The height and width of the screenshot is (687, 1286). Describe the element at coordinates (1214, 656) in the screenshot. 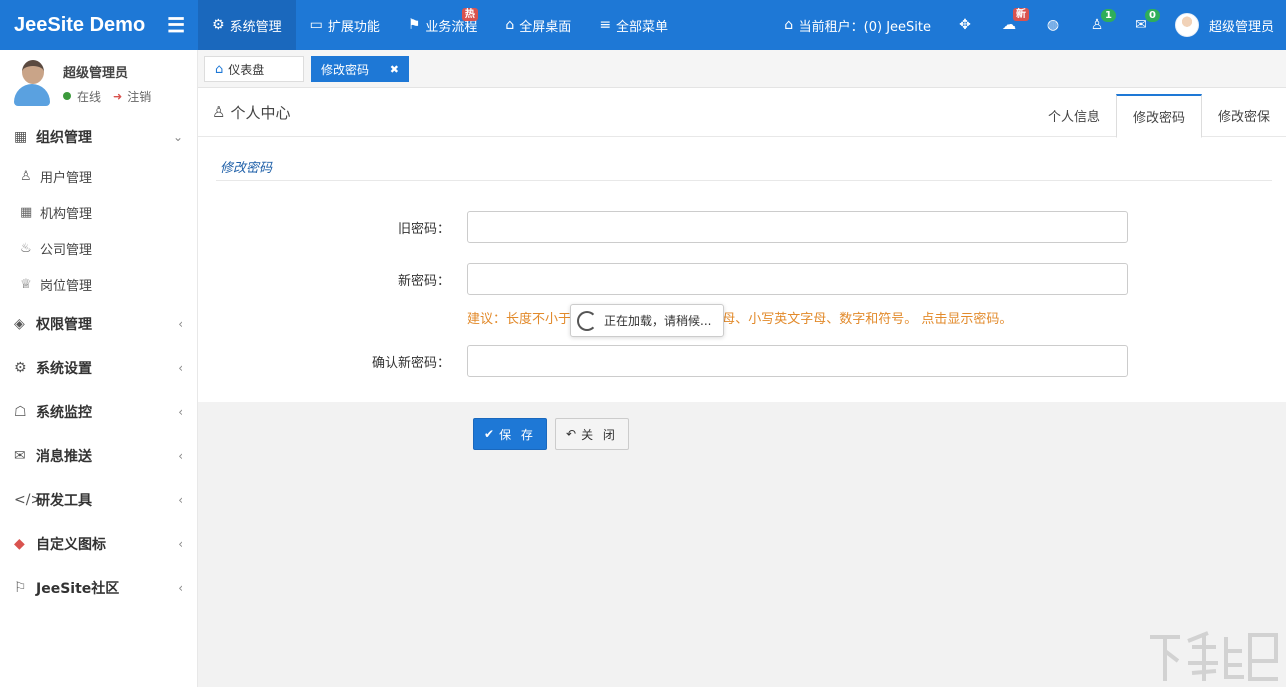

I see `watermark-logo` at that location.